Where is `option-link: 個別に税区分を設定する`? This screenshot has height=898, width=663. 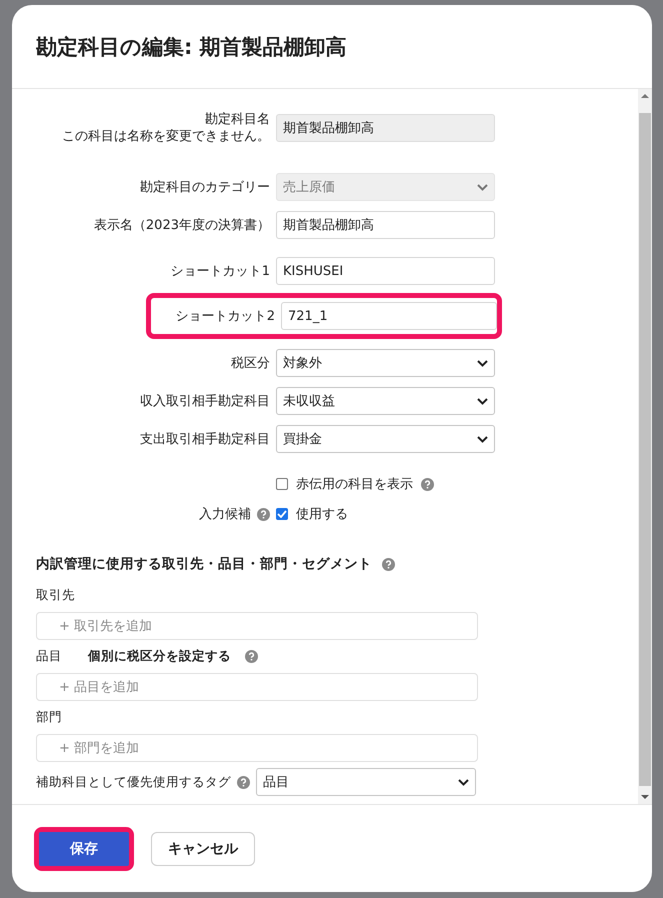 option-link: 個別に税区分を設定する is located at coordinates (159, 656).